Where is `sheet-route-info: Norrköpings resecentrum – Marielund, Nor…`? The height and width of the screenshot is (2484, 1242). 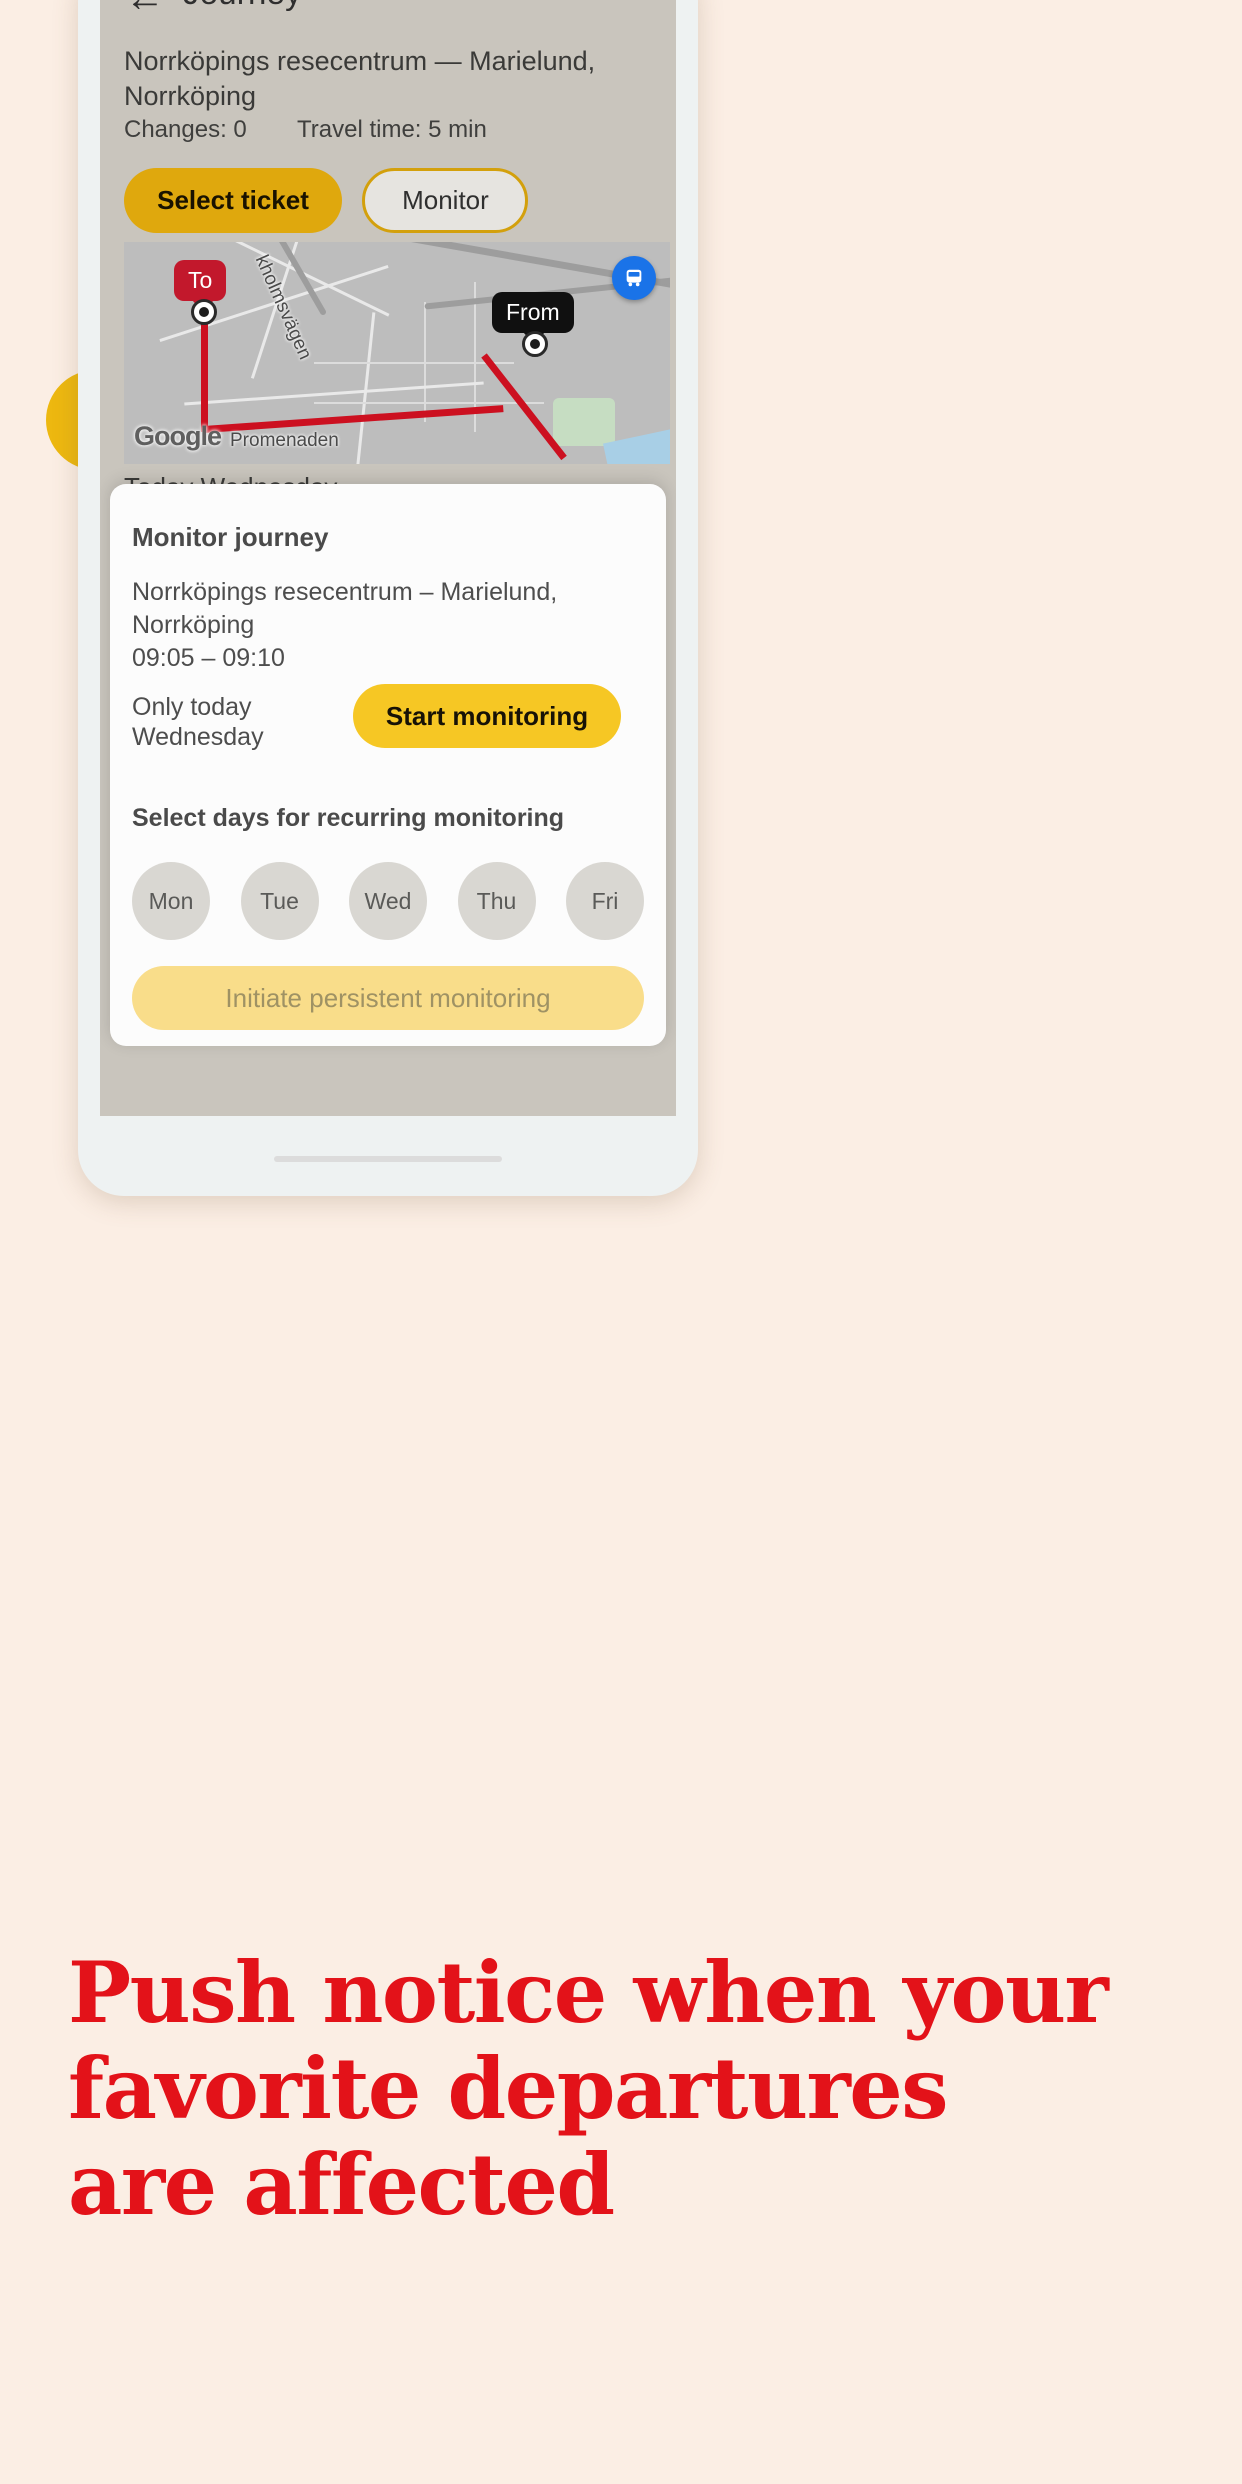 sheet-route-info: Norrköpings resecentrum – Marielund, Nor… is located at coordinates (387, 625).